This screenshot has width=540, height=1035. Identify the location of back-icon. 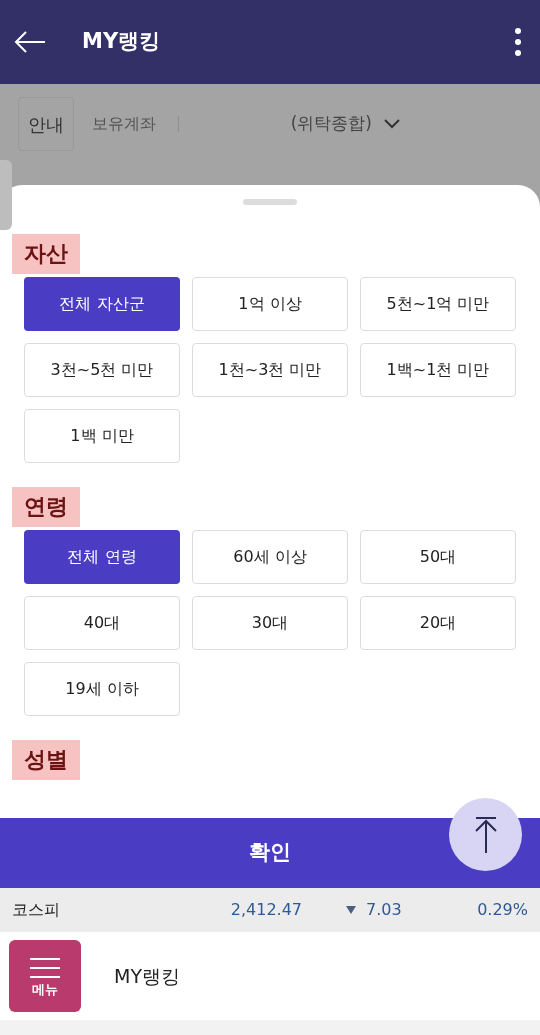
(30, 42).